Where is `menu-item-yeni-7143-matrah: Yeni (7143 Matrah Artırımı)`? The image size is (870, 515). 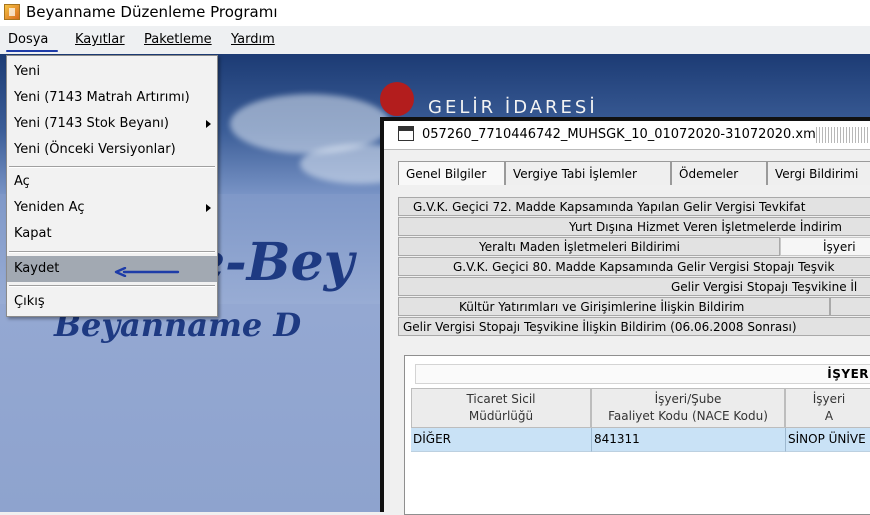
menu-item-yeni-7143-matrah: Yeni (7143 Matrah Artırımı) is located at coordinates (112, 98).